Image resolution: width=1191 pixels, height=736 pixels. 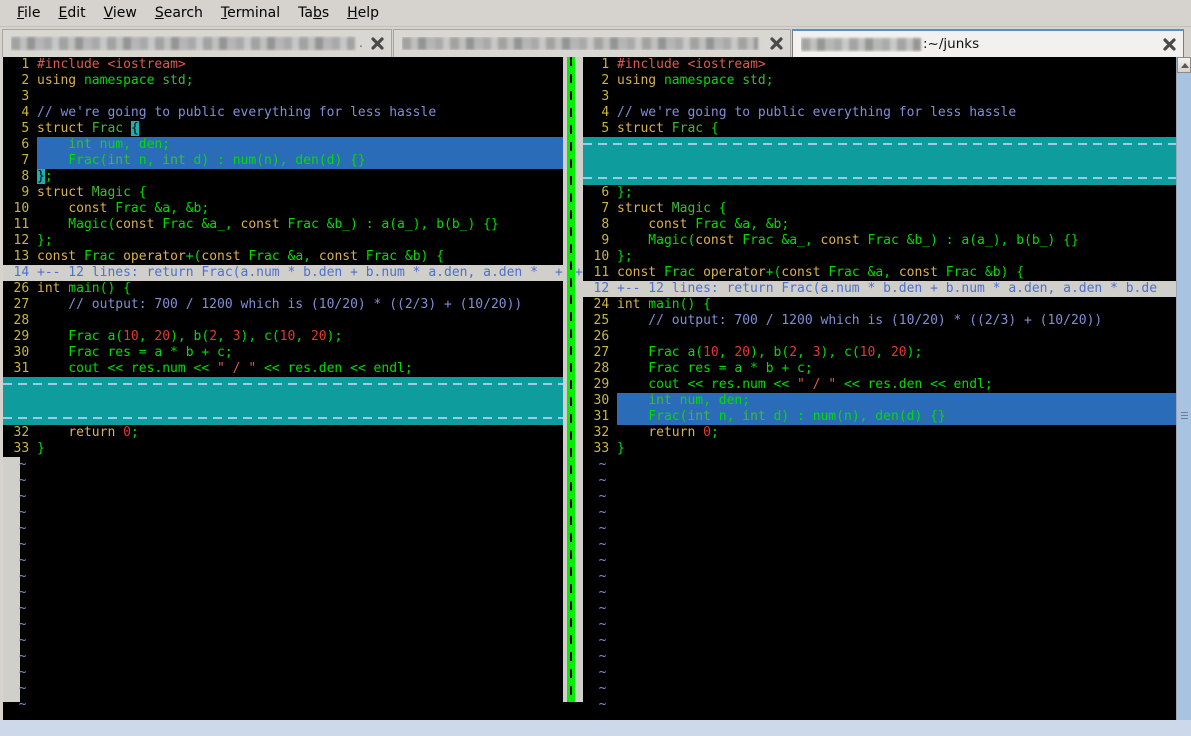 What do you see at coordinates (119, 160) in the screenshot?
I see `code-token: int` at bounding box center [119, 160].